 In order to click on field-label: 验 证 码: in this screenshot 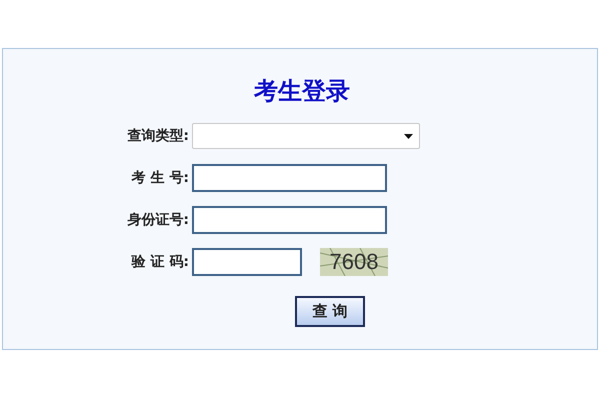, I will do `click(159, 262)`.